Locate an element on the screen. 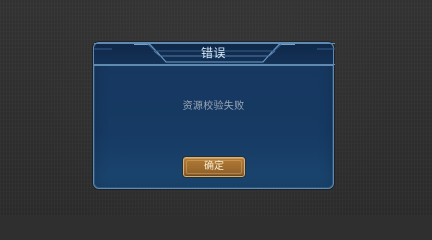 The width and height of the screenshot is (432, 240). confirm-button: 确定 is located at coordinates (214, 167).